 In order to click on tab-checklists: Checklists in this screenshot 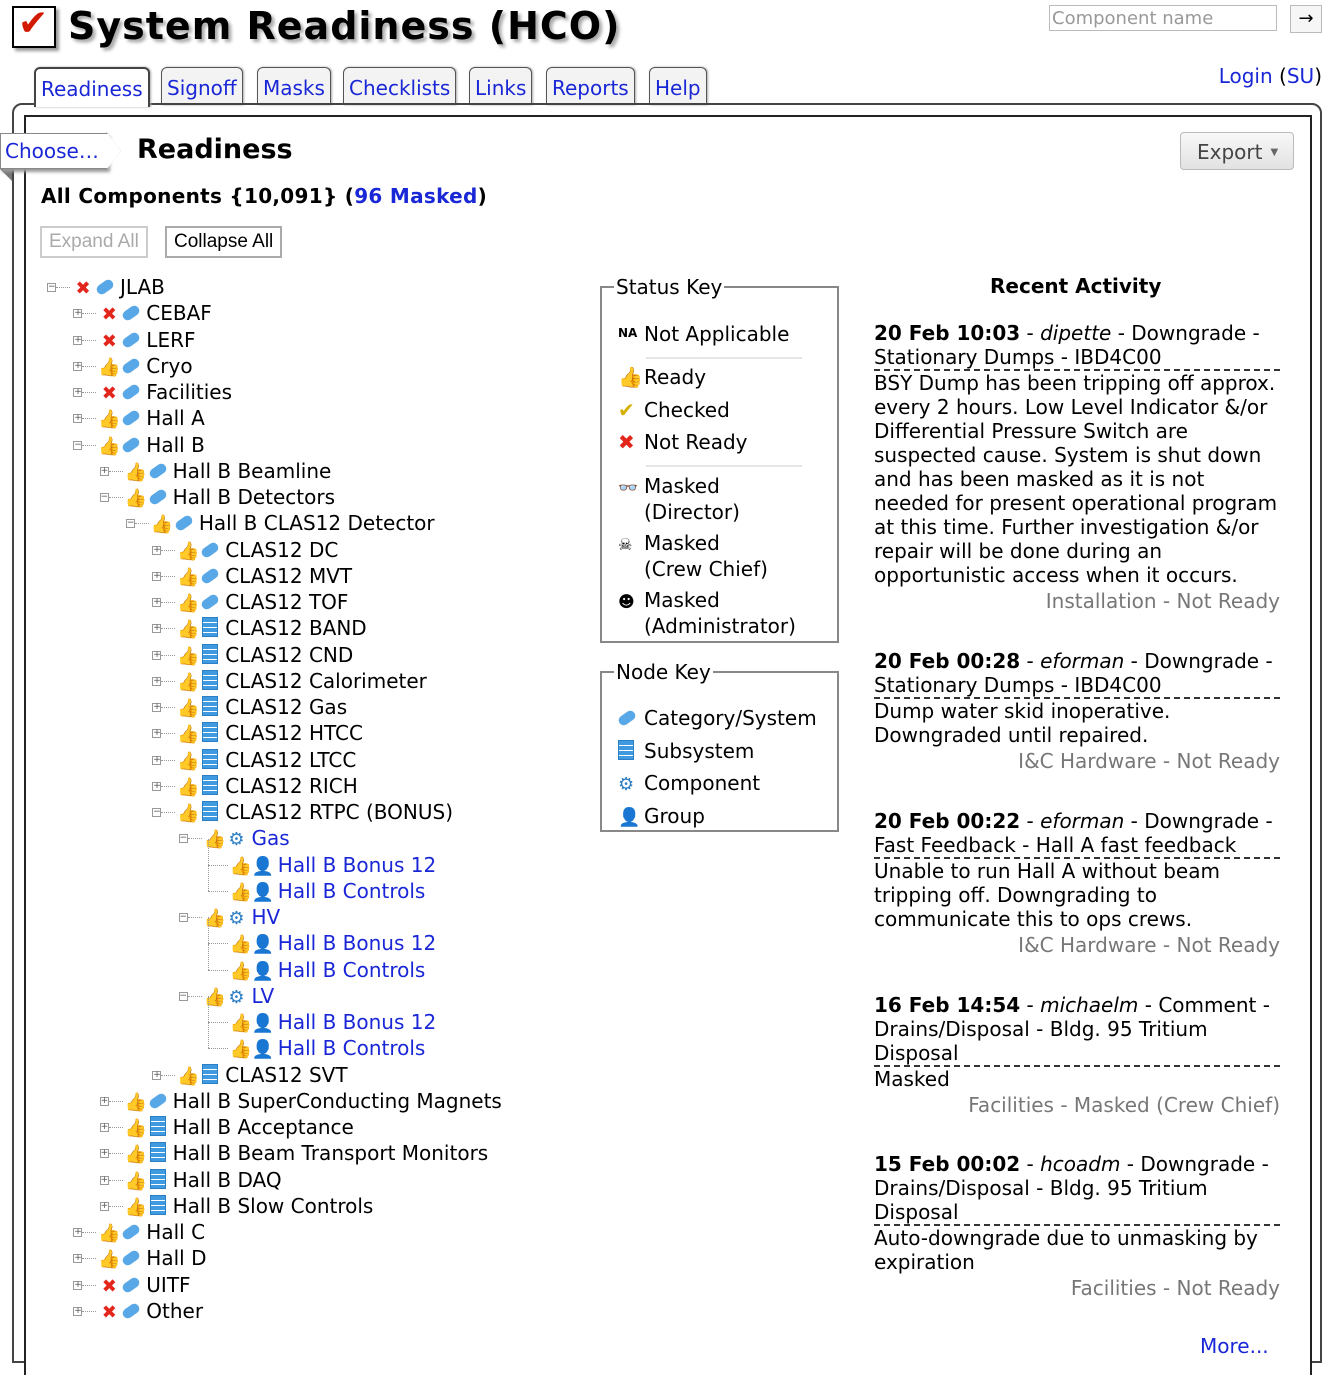, I will do `click(400, 86)`.